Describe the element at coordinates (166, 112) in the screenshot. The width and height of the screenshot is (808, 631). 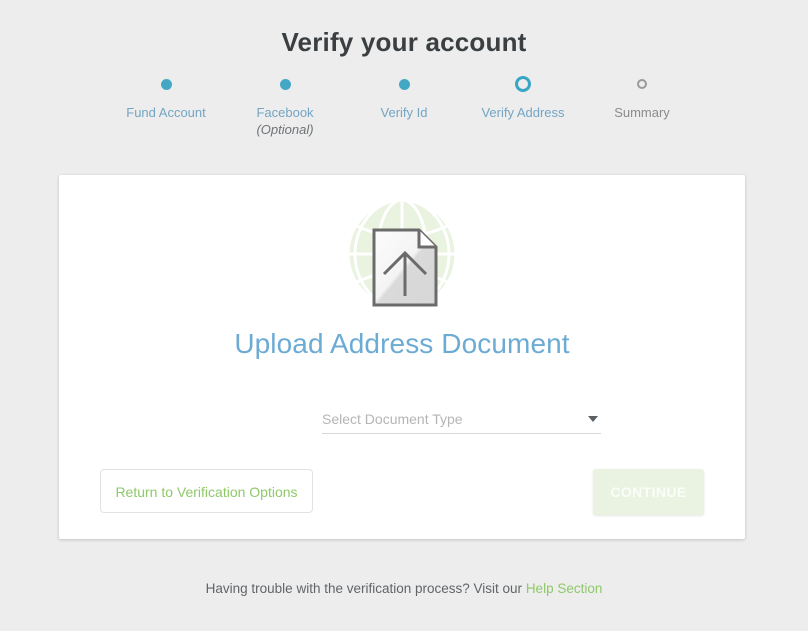
I see `stepper-label-fund-account: Fund Account` at that location.